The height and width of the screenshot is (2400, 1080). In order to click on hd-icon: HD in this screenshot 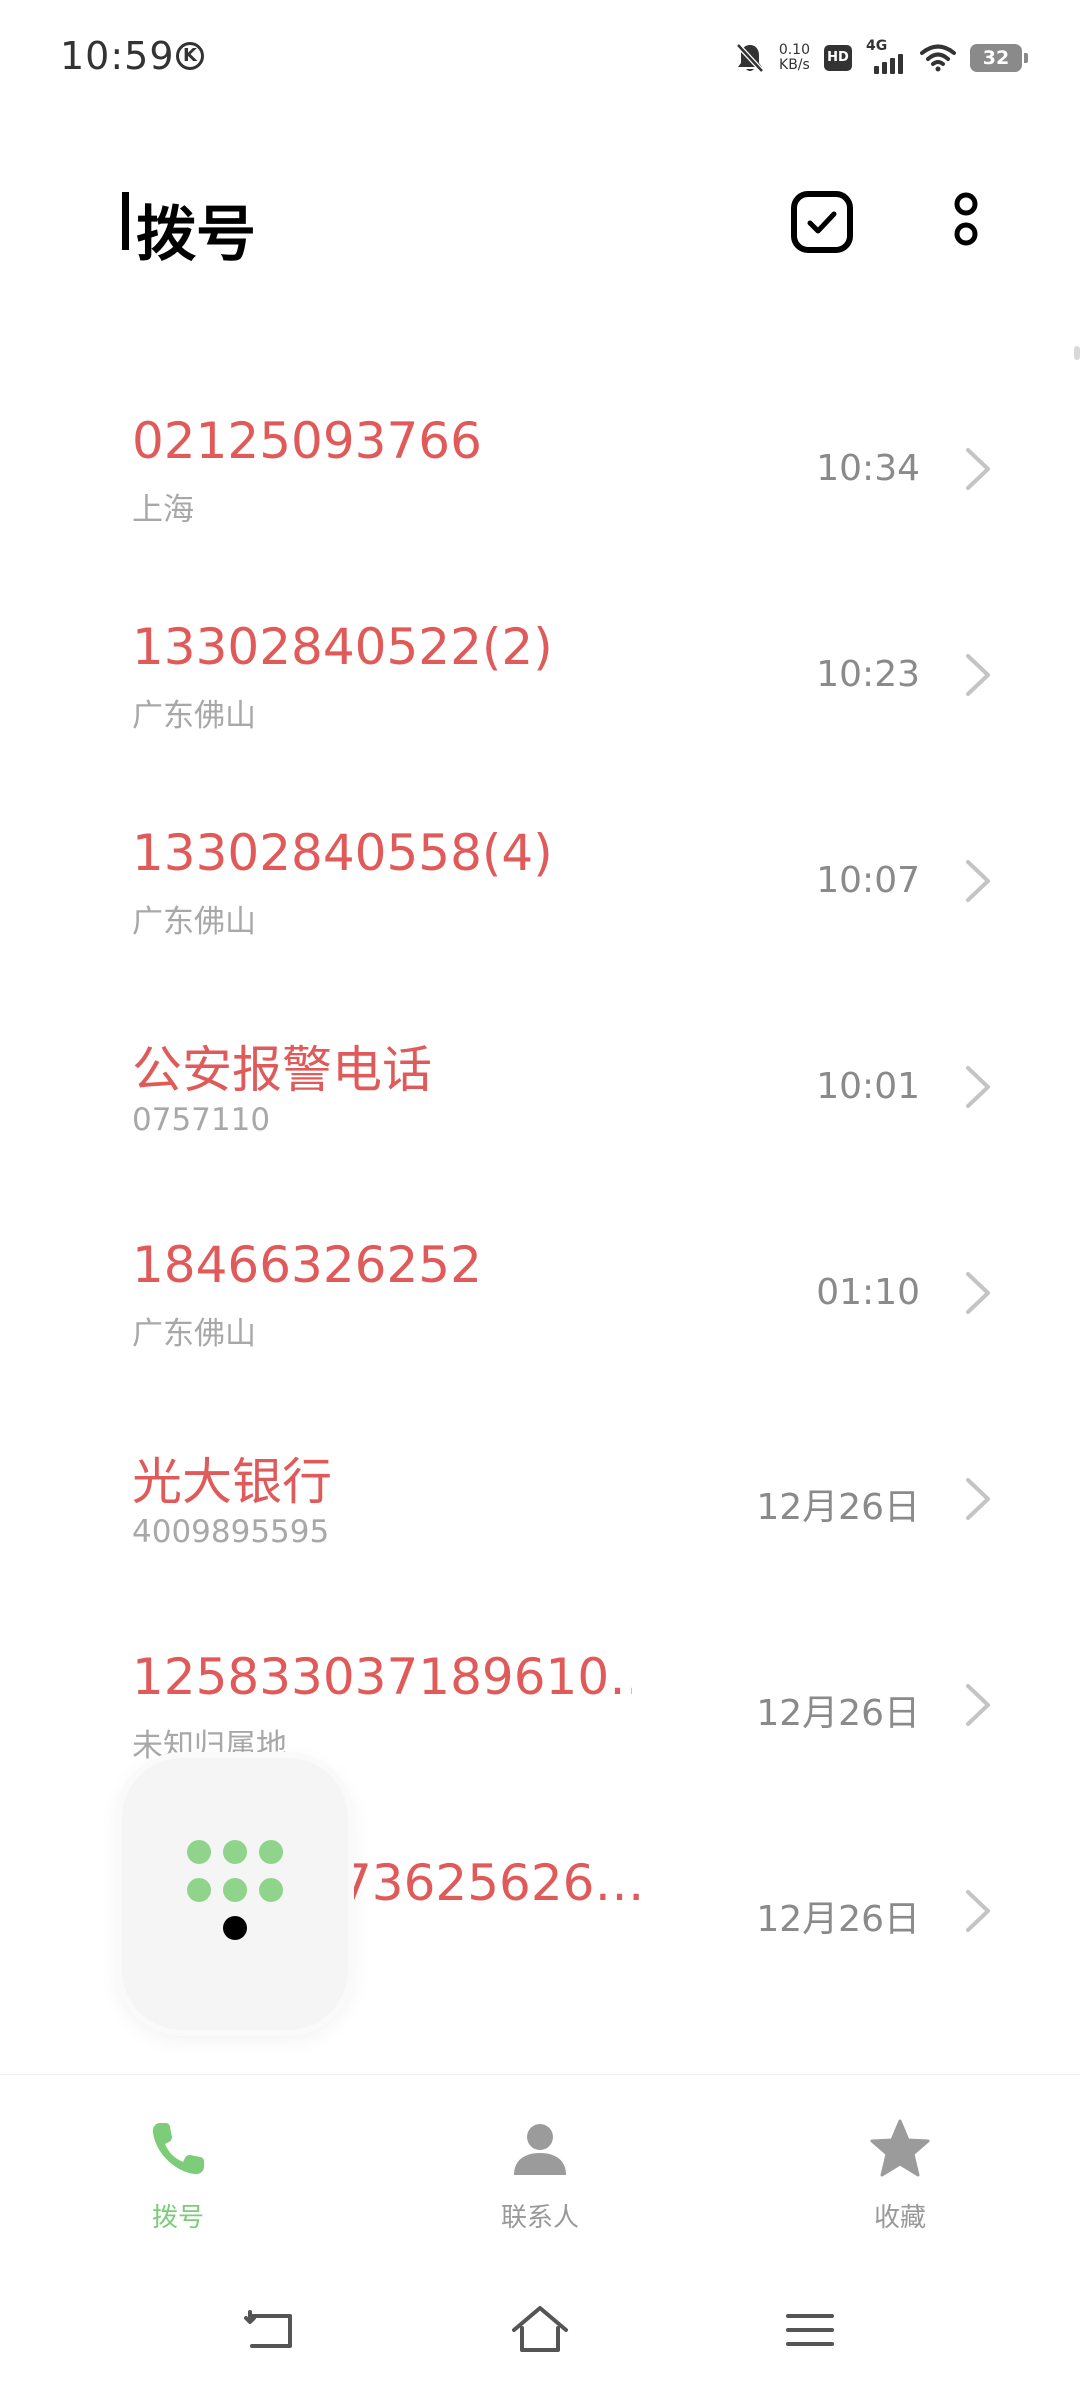, I will do `click(838, 58)`.